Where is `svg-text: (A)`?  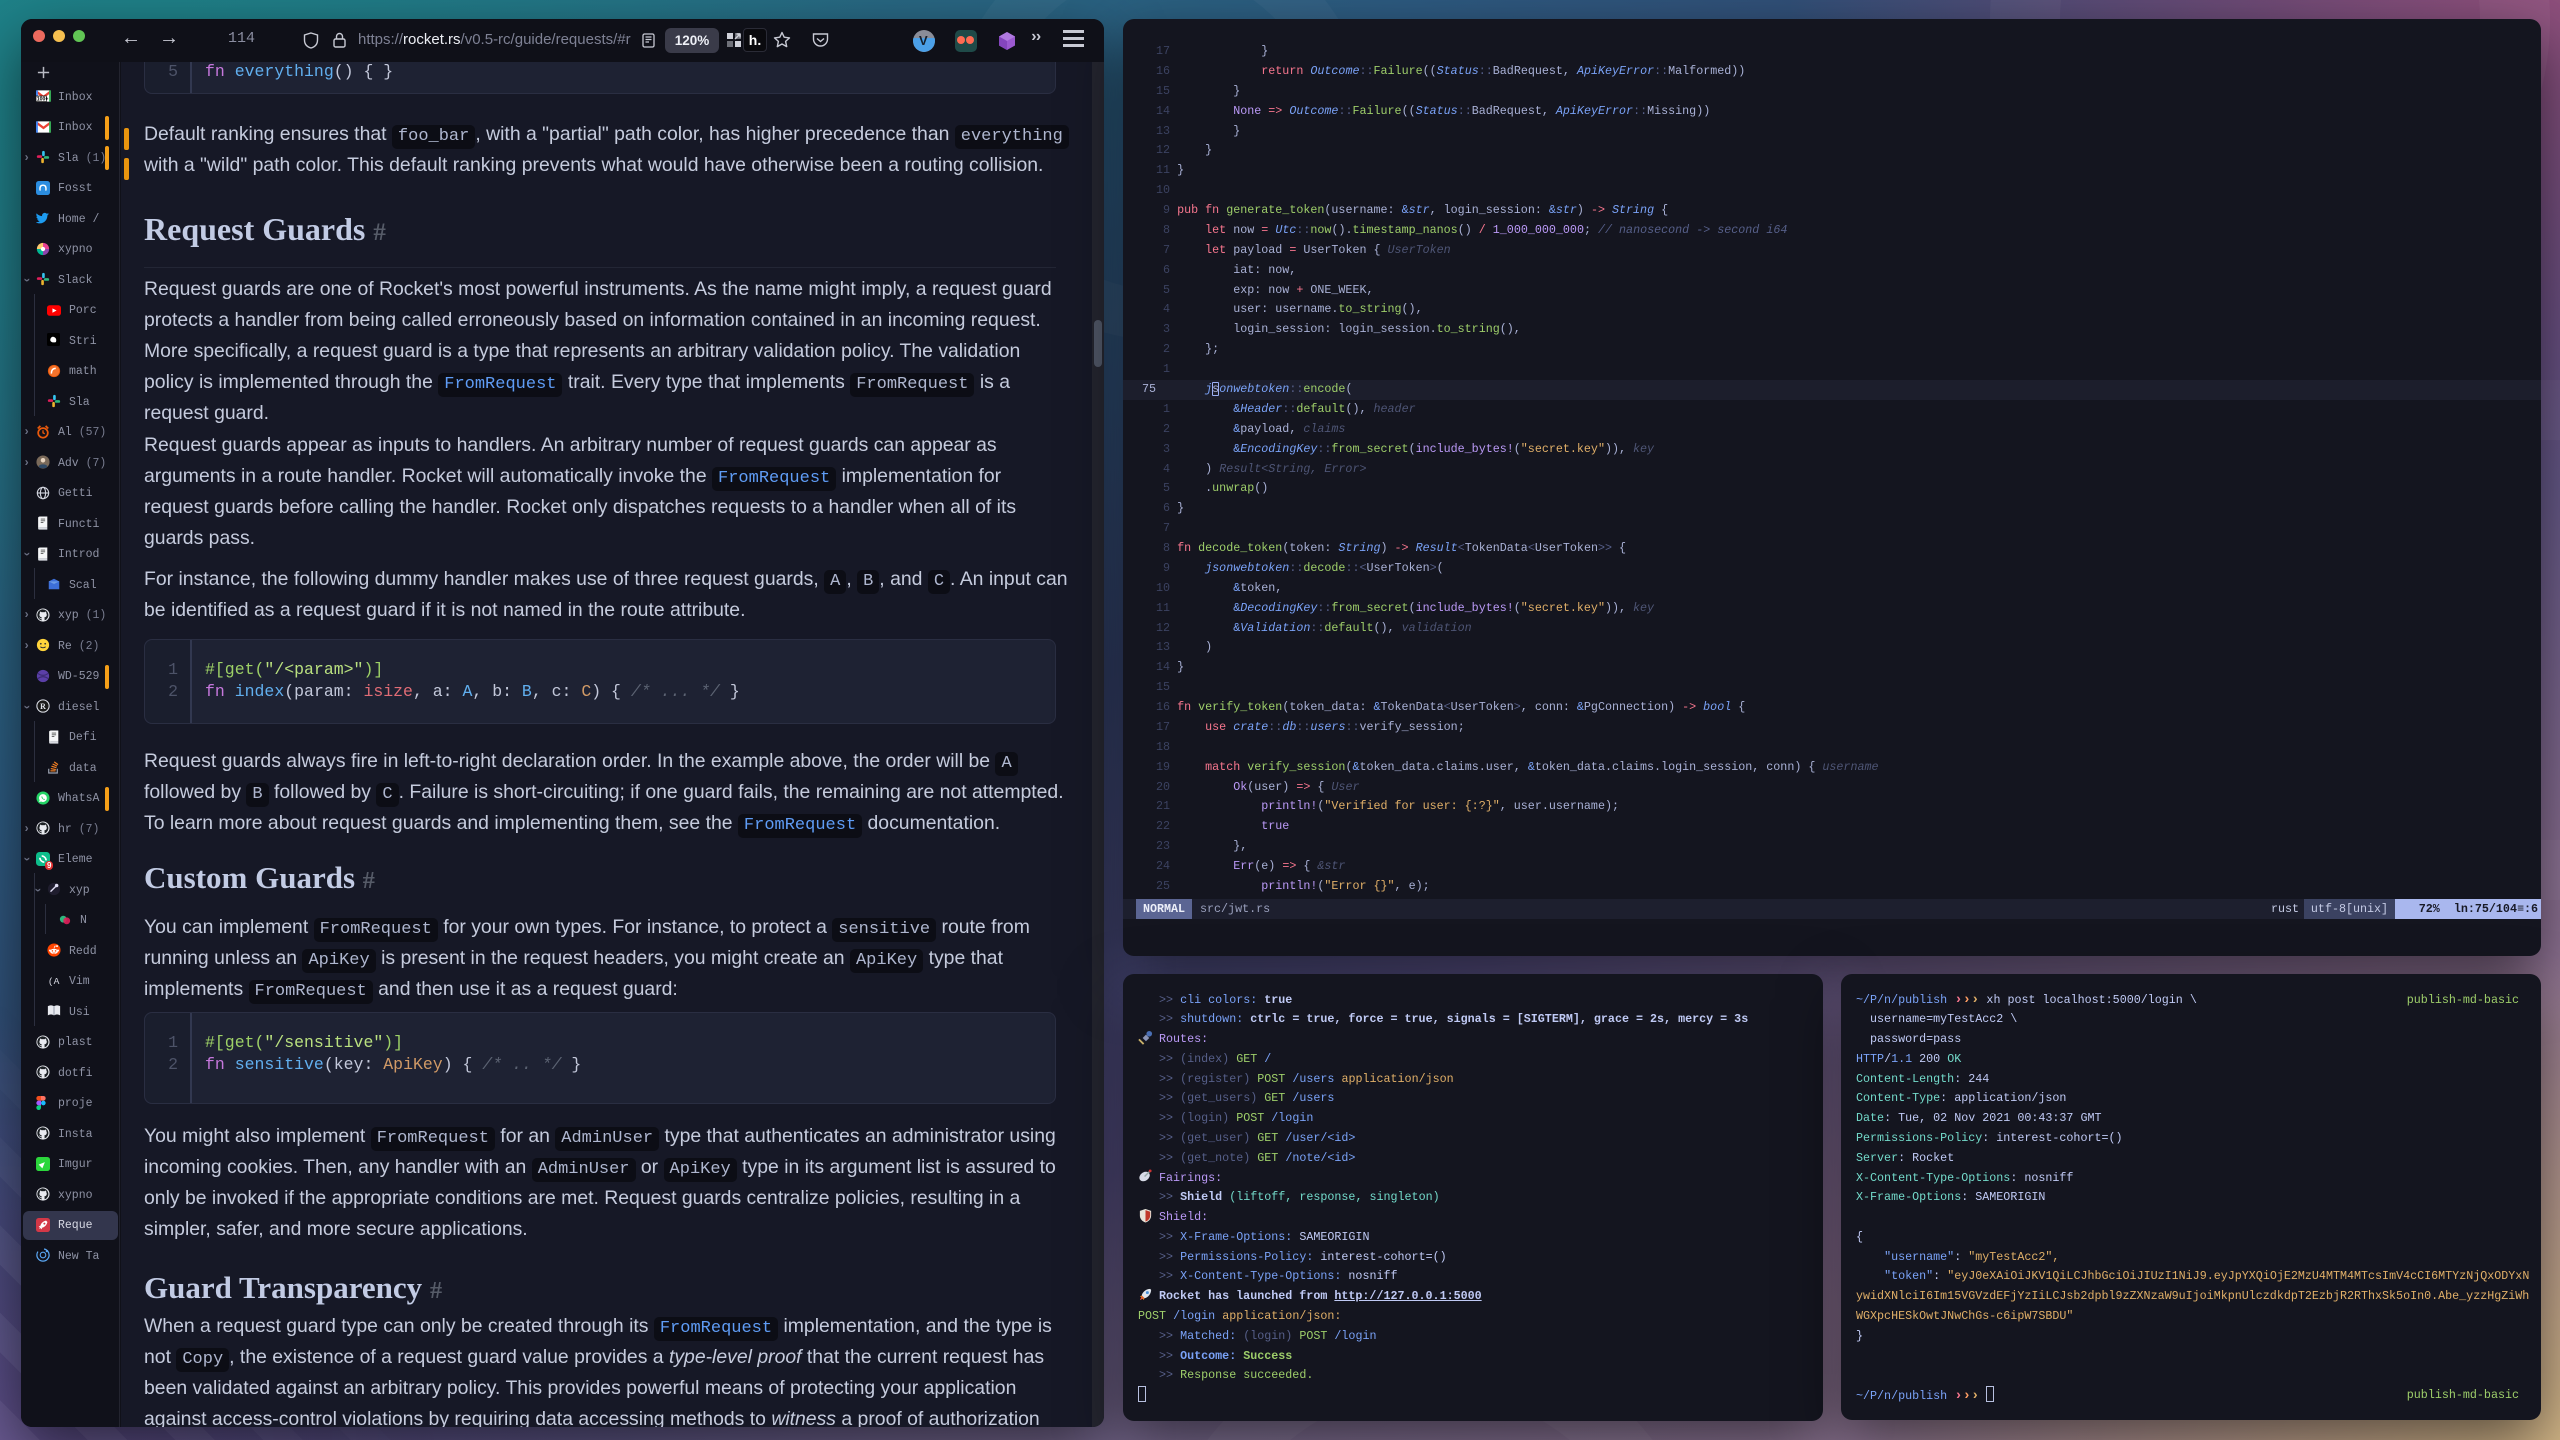 svg-text: (A) is located at coordinates (54, 981).